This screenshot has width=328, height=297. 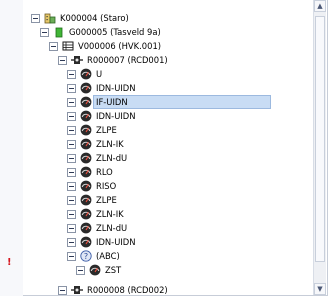 What do you see at coordinates (127, 290) in the screenshot?
I see `tree-node-label: R000008 (RCD002)` at bounding box center [127, 290].